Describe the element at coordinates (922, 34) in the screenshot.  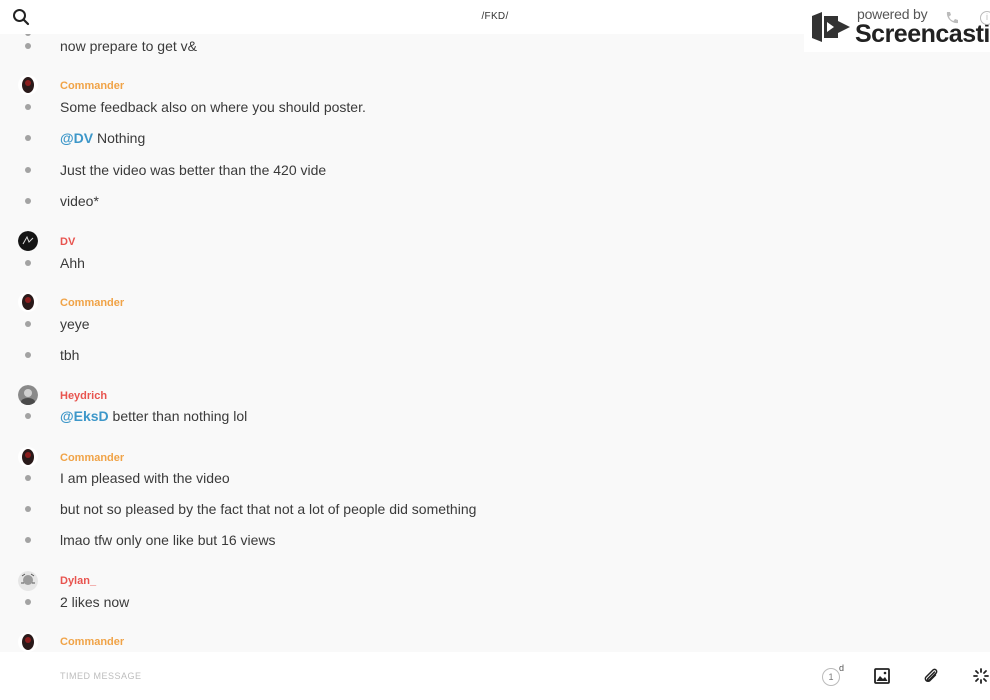
I see `watermark-brand: Screencastify` at that location.